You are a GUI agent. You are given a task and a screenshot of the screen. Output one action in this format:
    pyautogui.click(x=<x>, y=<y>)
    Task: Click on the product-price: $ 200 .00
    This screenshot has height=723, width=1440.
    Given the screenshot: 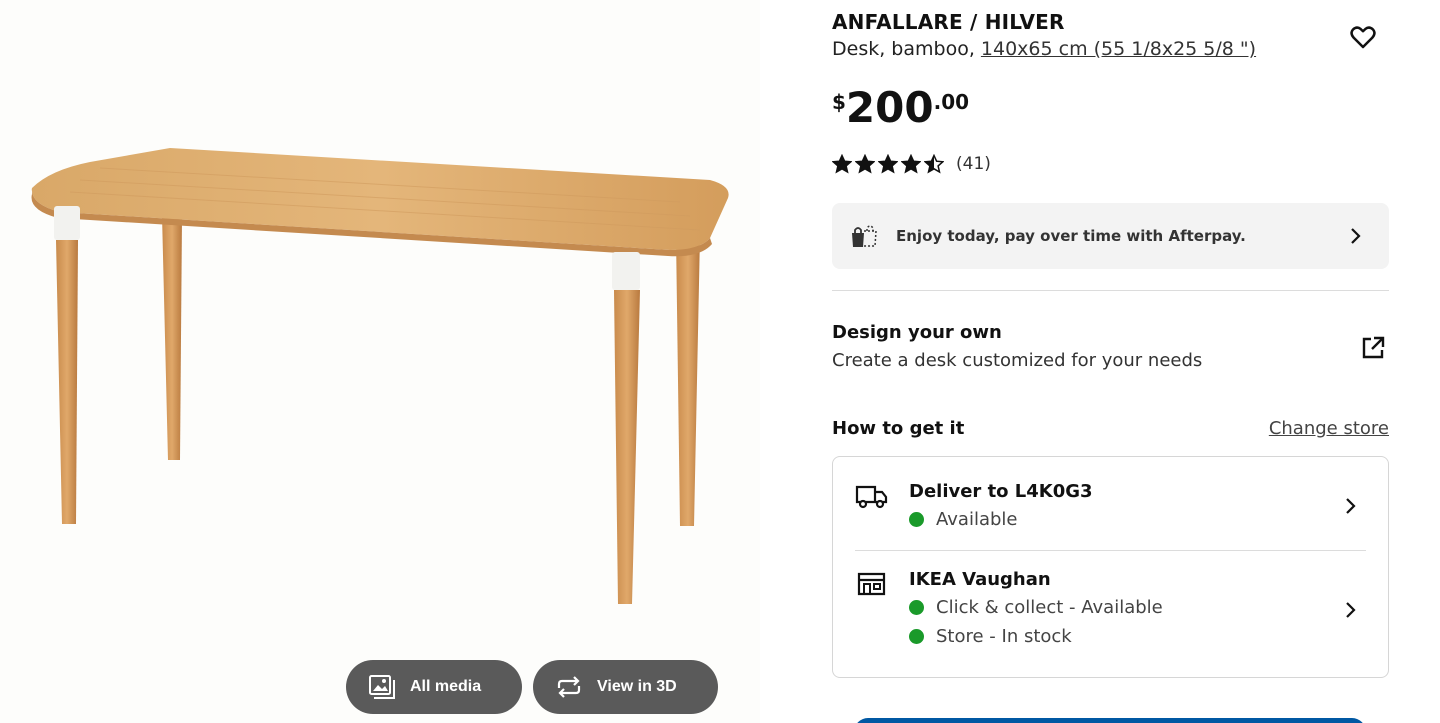 What is the action you would take?
    pyautogui.click(x=900, y=108)
    